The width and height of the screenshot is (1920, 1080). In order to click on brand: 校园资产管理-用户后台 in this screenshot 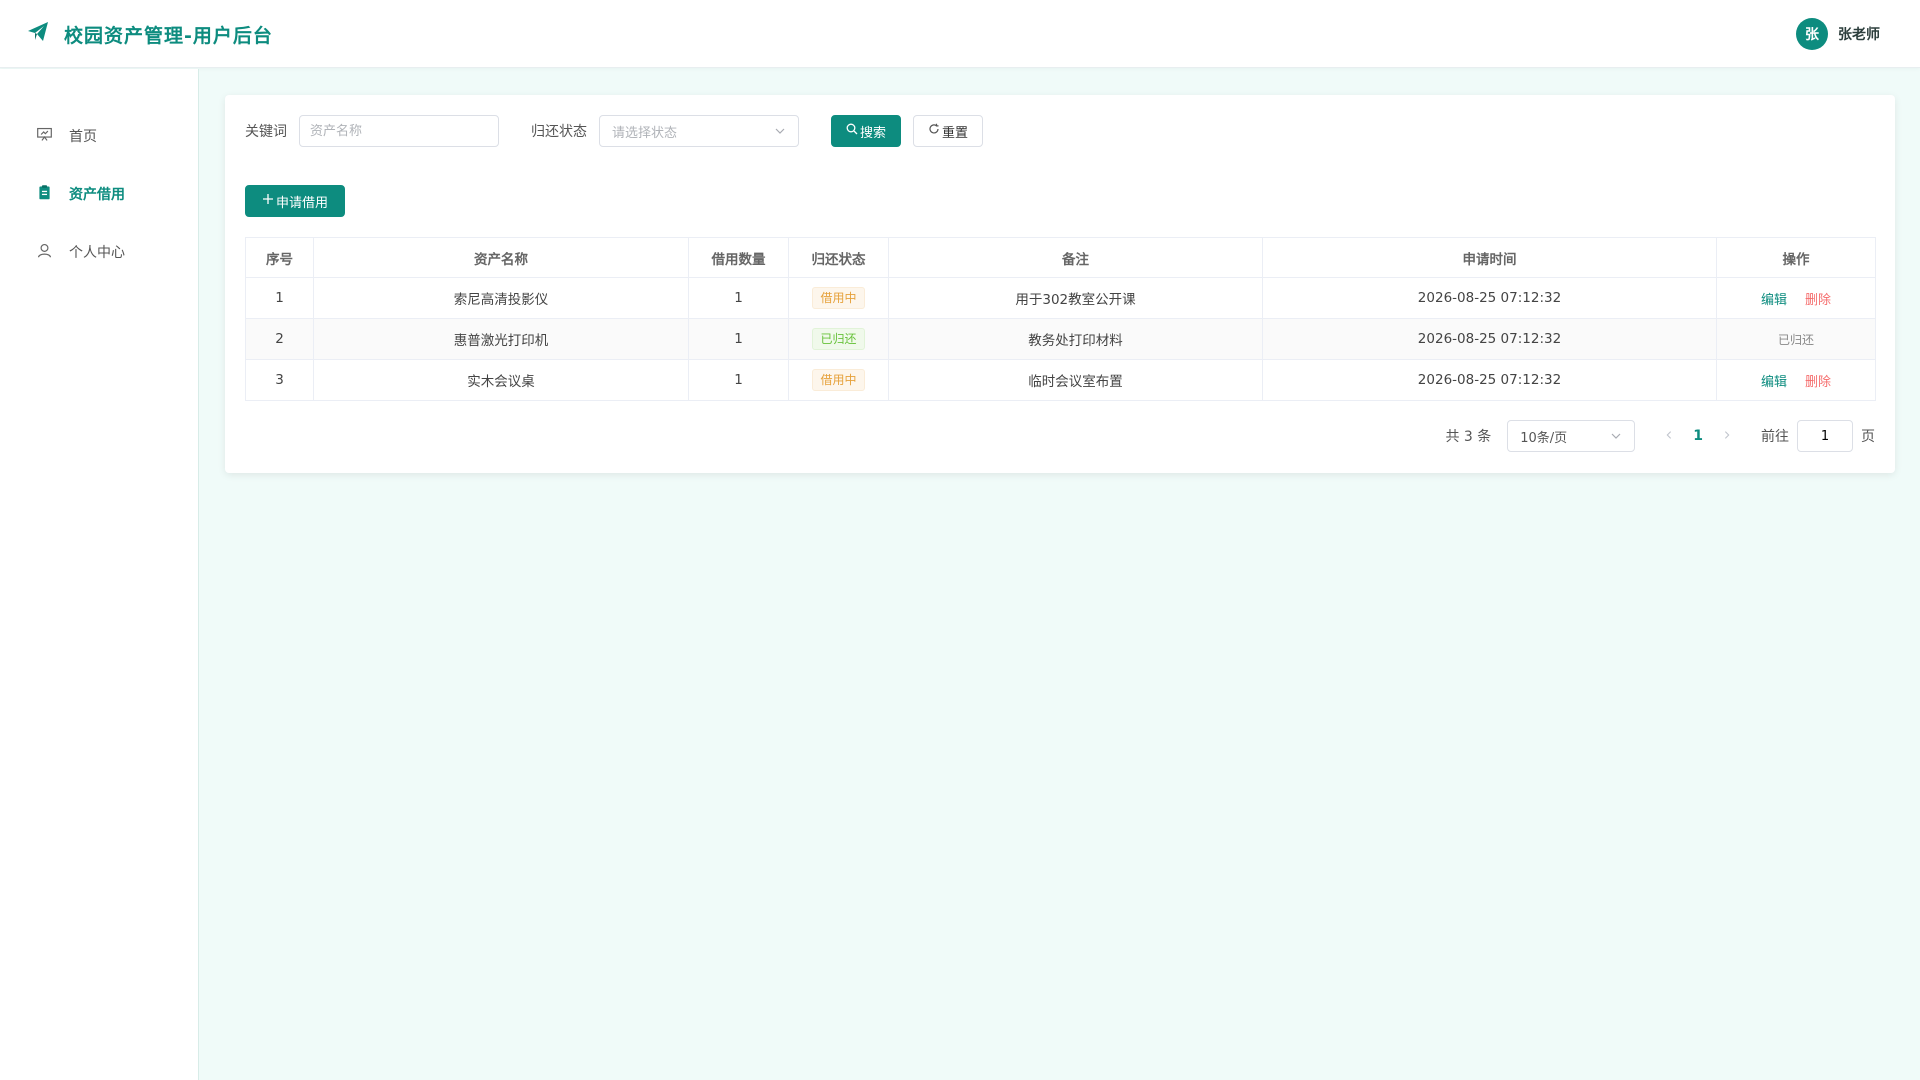, I will do `click(149, 34)`.